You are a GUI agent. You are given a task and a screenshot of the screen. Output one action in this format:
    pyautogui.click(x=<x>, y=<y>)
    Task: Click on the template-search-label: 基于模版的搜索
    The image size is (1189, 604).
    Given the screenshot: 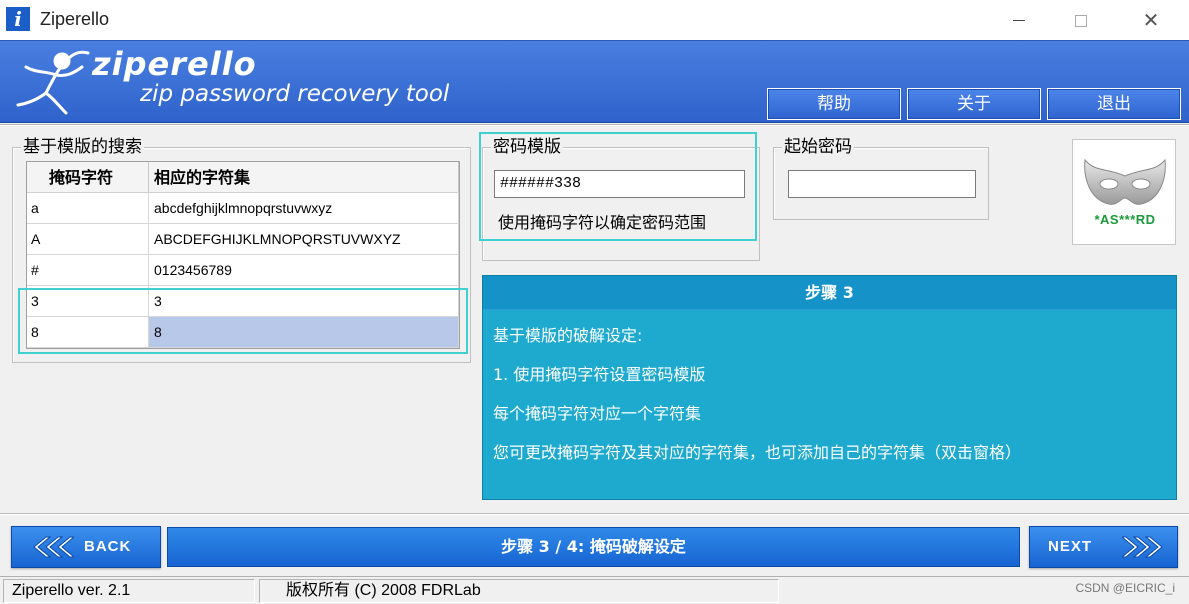 What is the action you would take?
    pyautogui.click(x=82, y=147)
    